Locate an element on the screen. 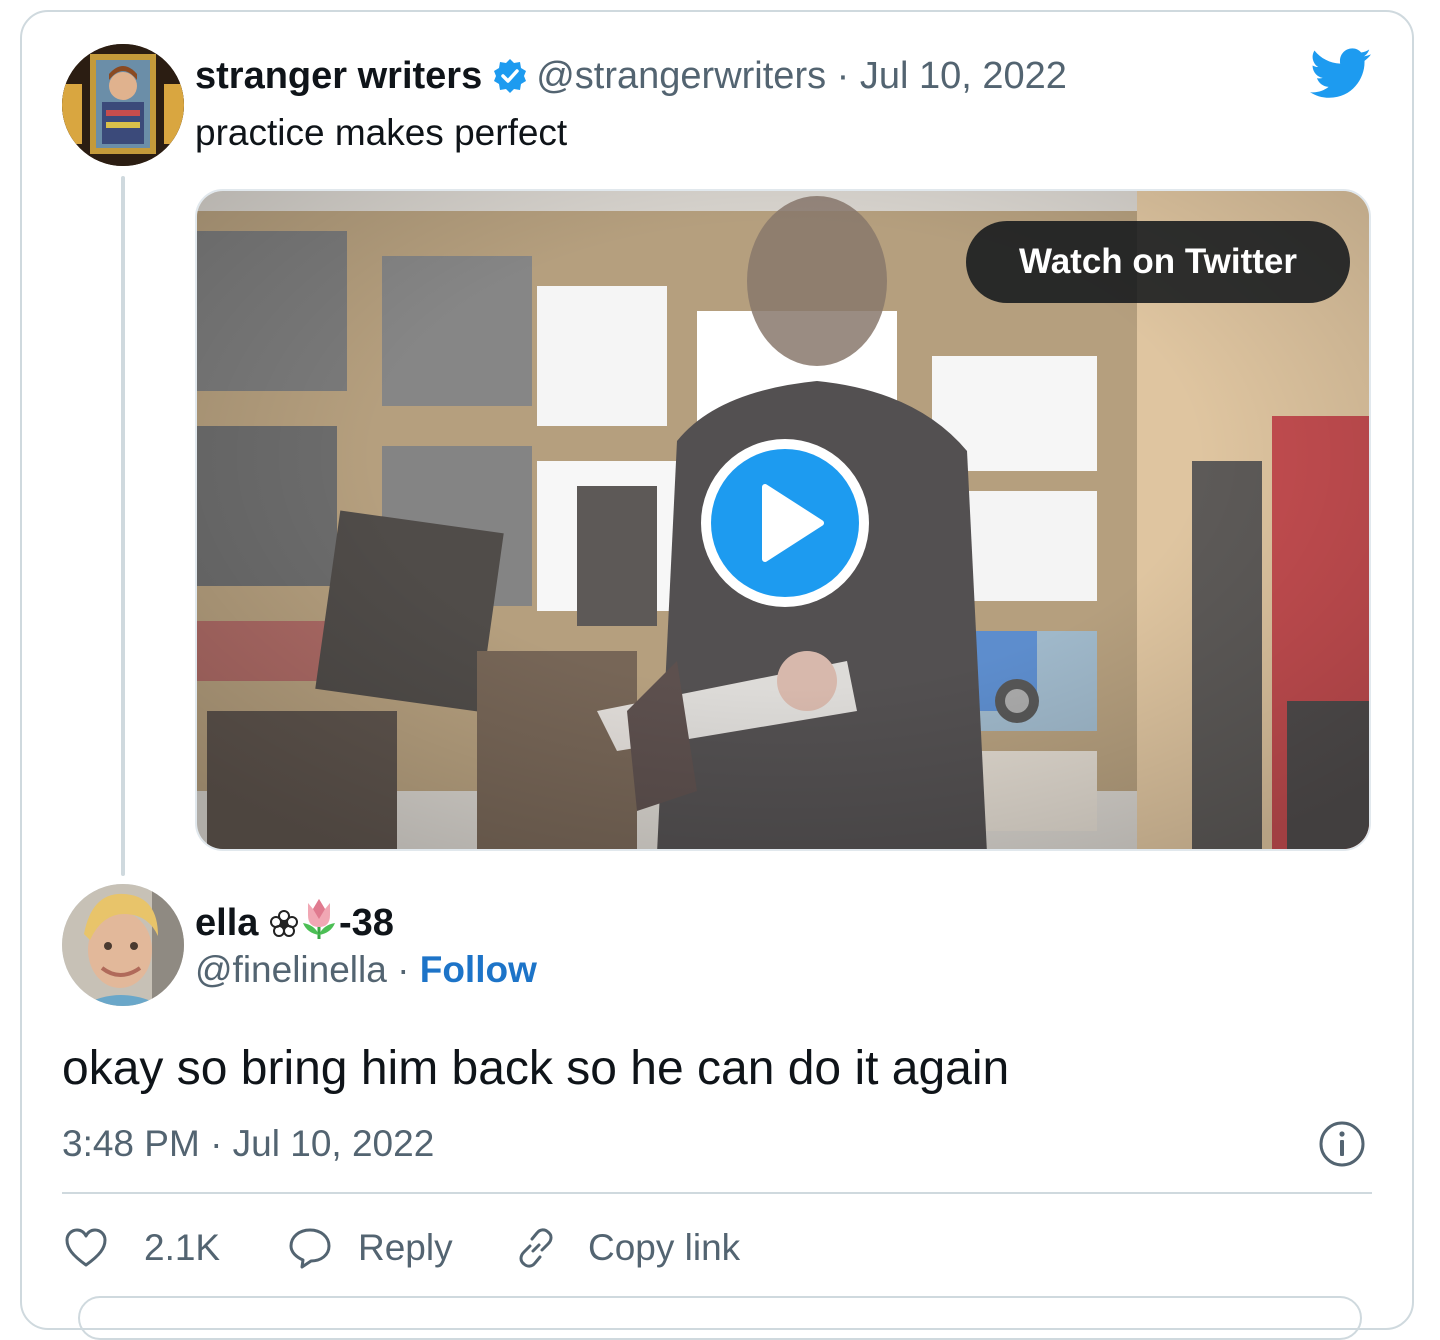 The image size is (1440, 1340). author-name: ella -38 is located at coordinates (294, 924).